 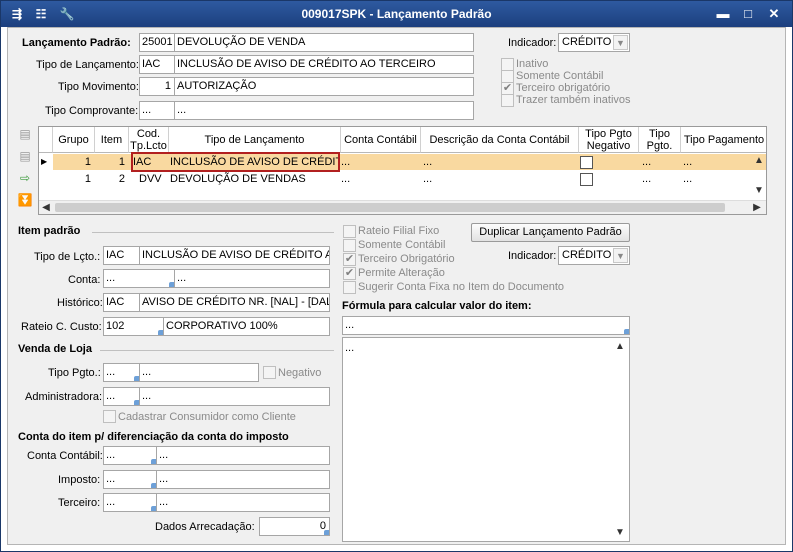 What do you see at coordinates (609, 140) in the screenshot?
I see `col-tipo-pgto-negativo: Tipo Pgto Negativo` at bounding box center [609, 140].